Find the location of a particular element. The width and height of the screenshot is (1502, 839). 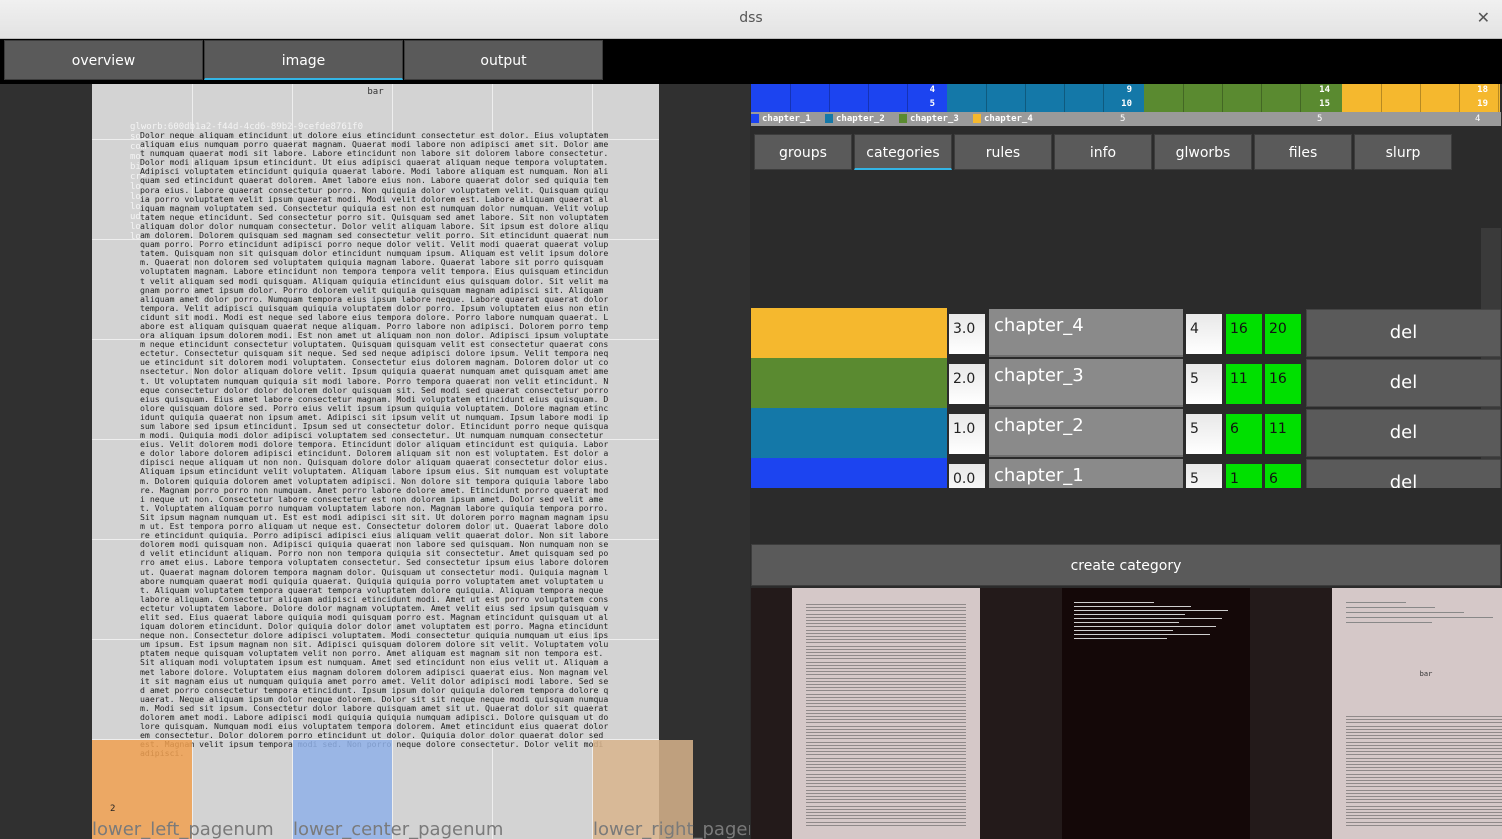

tab-overview: overview is located at coordinates (103, 60).